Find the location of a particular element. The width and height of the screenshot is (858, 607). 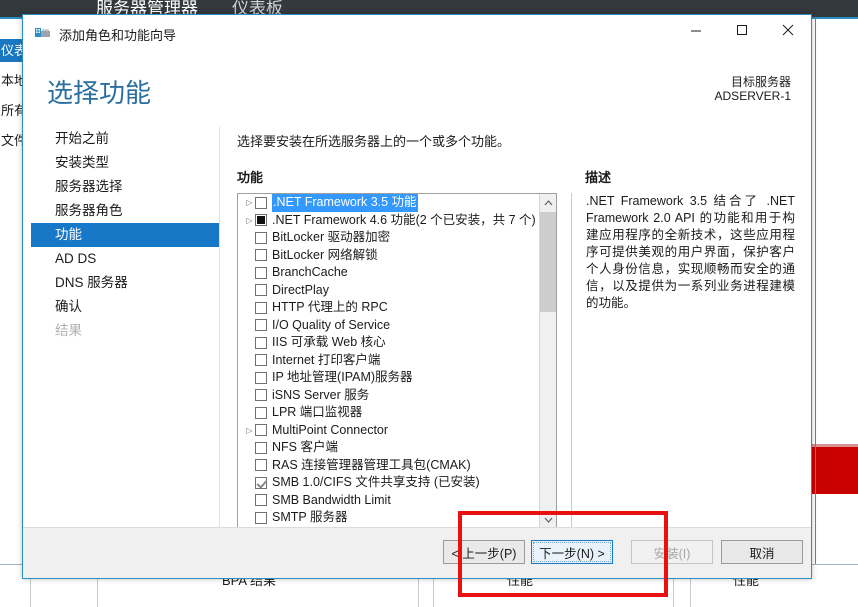

feature-label: .NET Framework 4.6 功能 is located at coordinates (344, 219).